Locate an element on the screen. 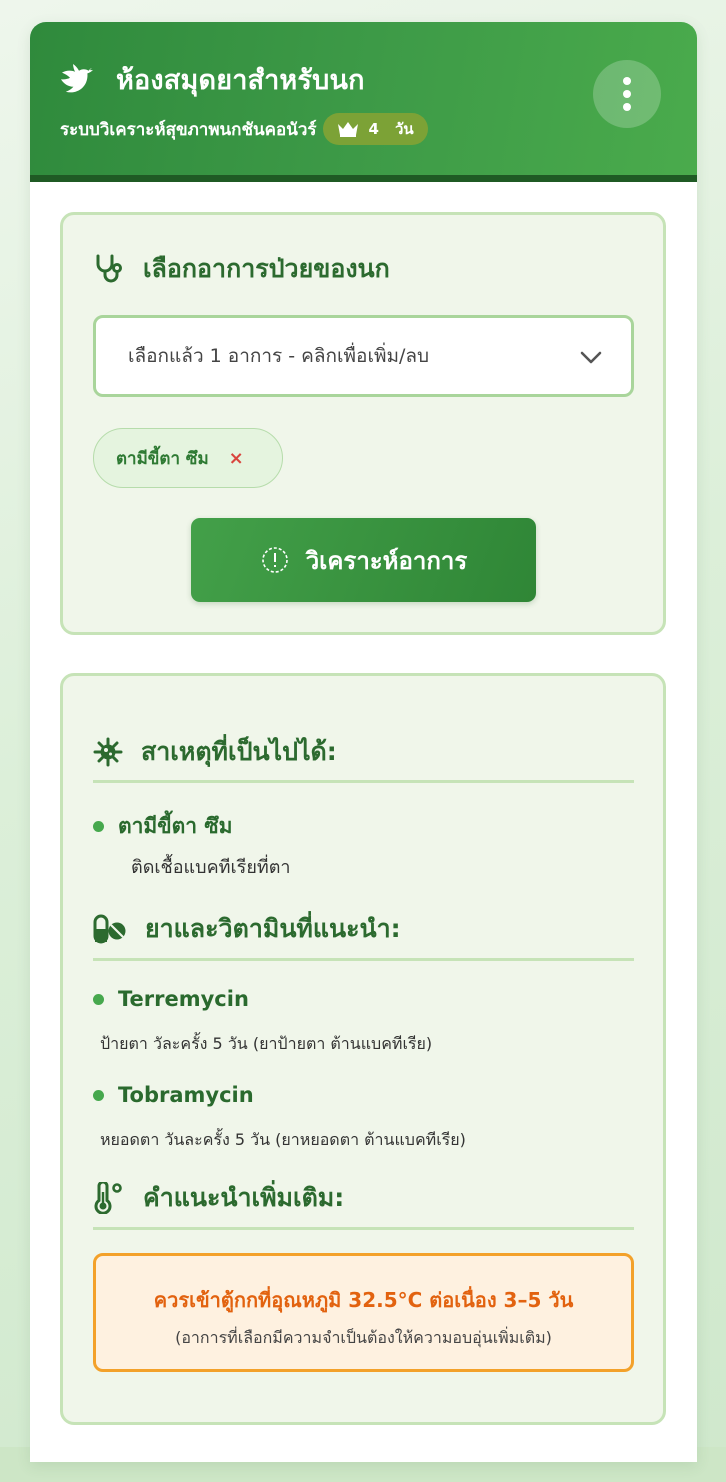 The width and height of the screenshot is (726, 1482). days-count: 4 is located at coordinates (373, 129).